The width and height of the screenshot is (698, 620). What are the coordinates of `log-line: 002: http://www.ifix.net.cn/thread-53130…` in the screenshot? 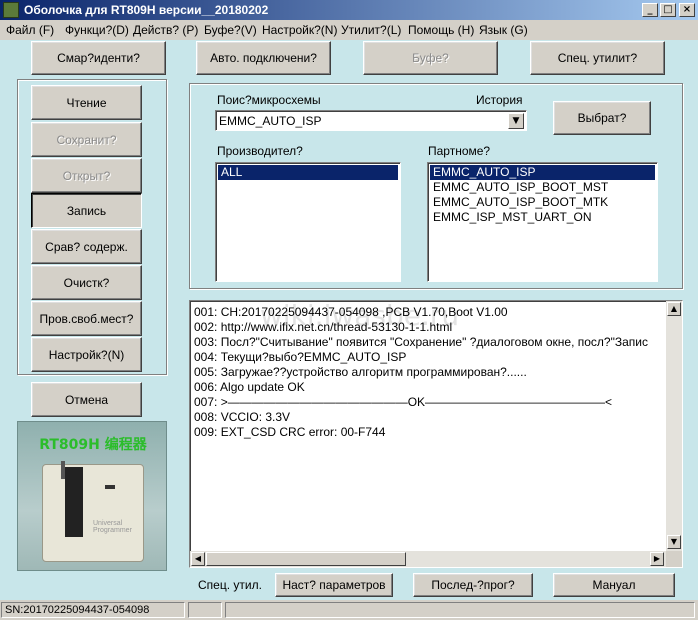 It's located at (323, 327).